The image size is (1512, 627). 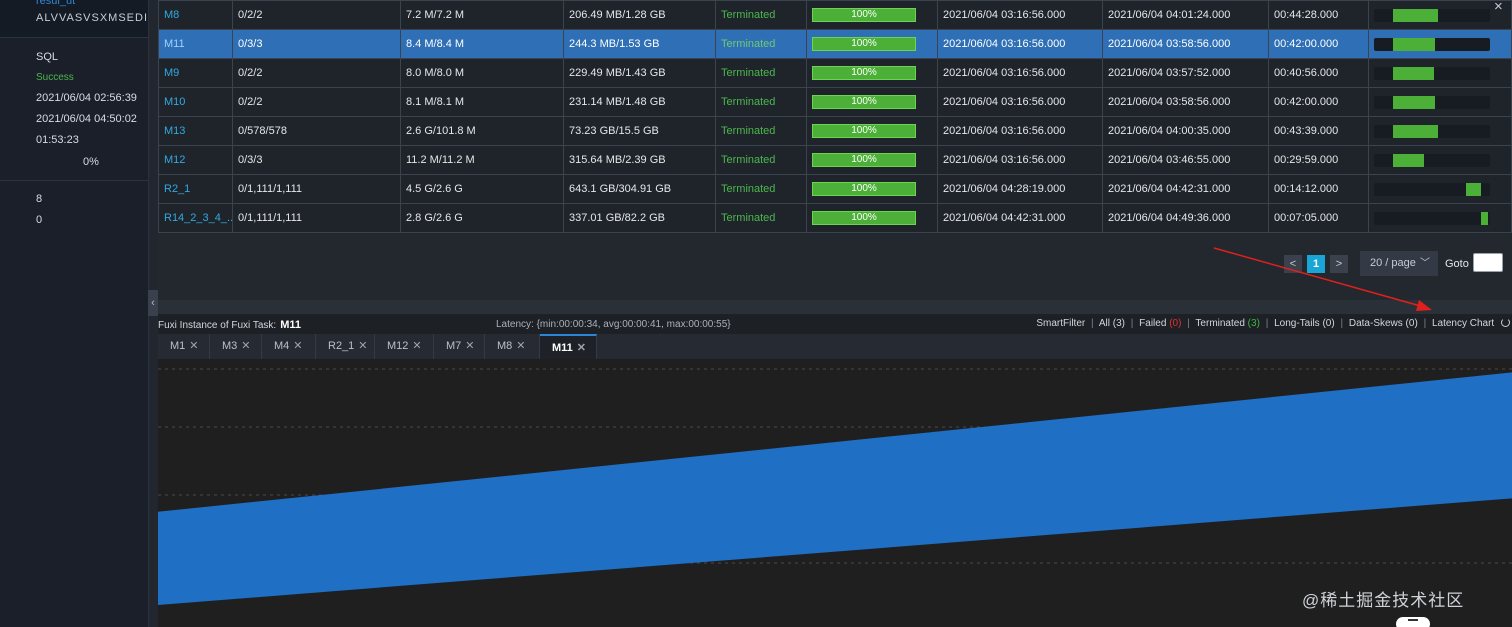 I want to click on cell-name: M10, so click(x=195, y=102).